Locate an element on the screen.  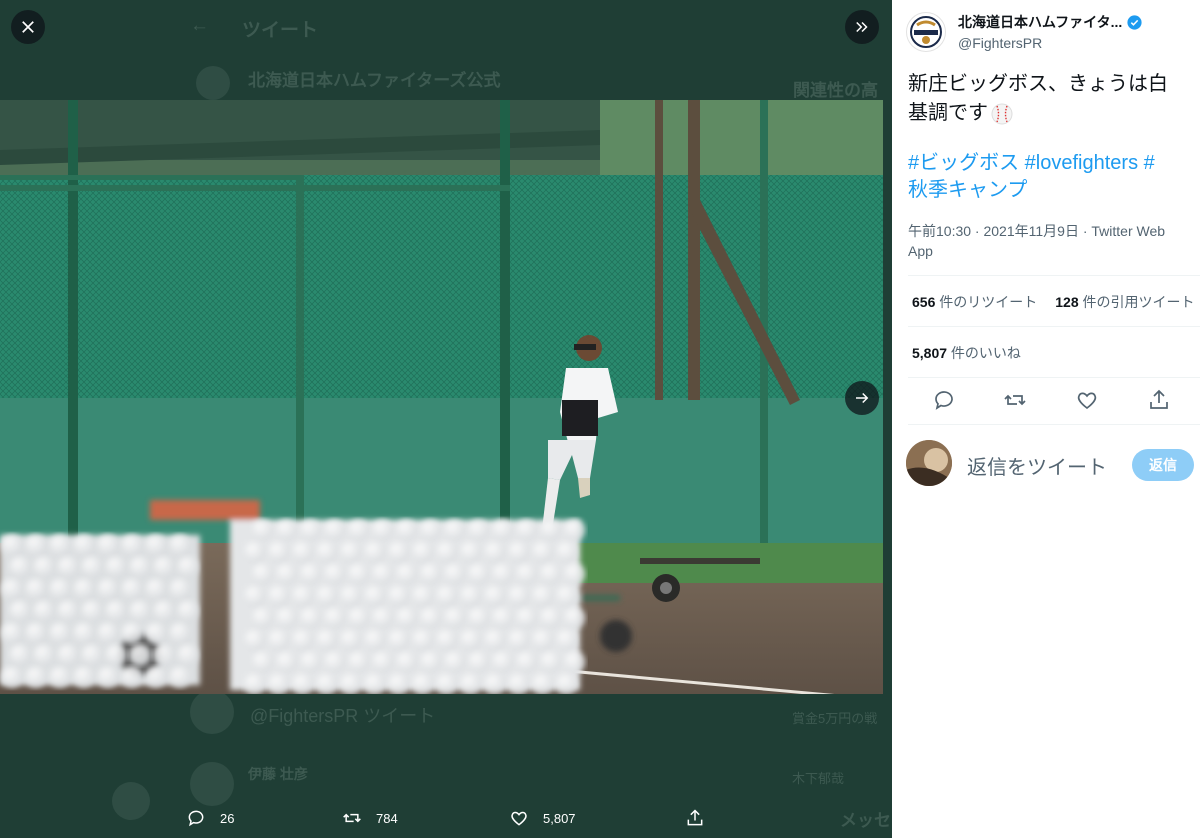
author-avatar is located at coordinates (926, 32).